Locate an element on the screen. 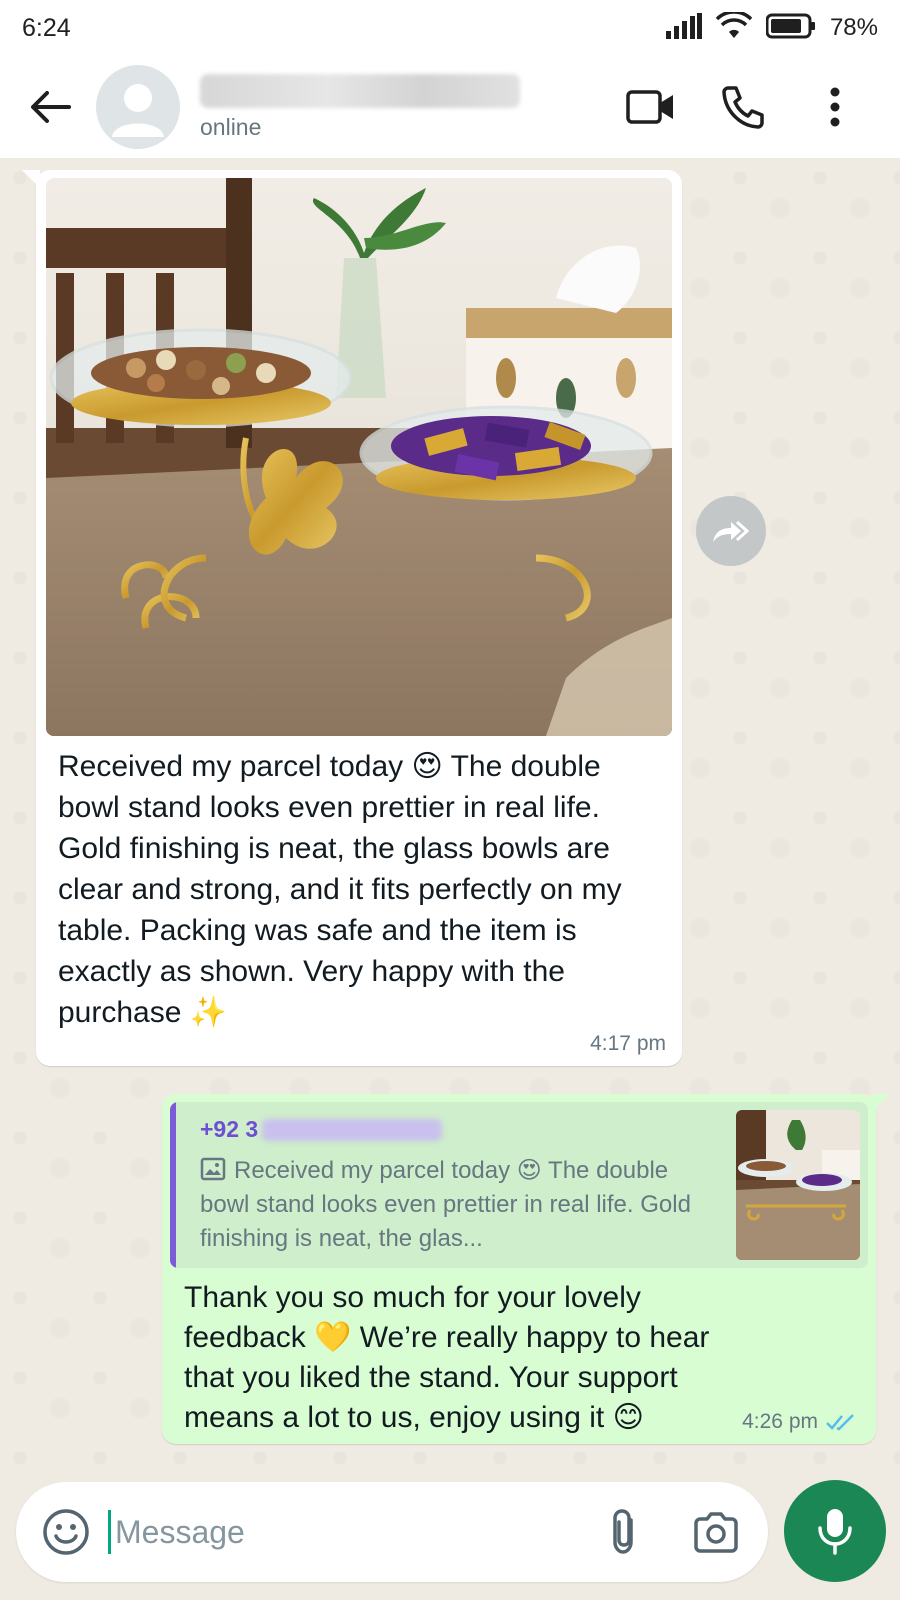 Image resolution: width=900 pixels, height=1600 pixels. input-bar is located at coordinates (450, 1535).